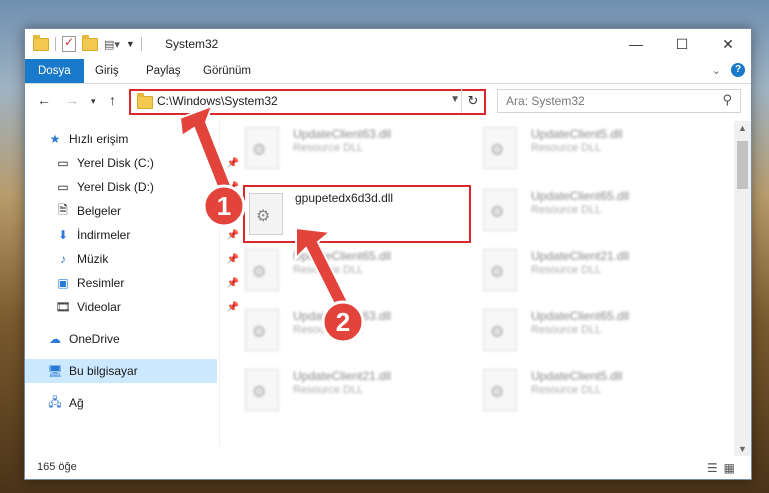 The height and width of the screenshot is (493, 769). Describe the element at coordinates (115, 187) in the screenshot. I see `sidebar-item-label: Yerel Disk (D:)` at that location.